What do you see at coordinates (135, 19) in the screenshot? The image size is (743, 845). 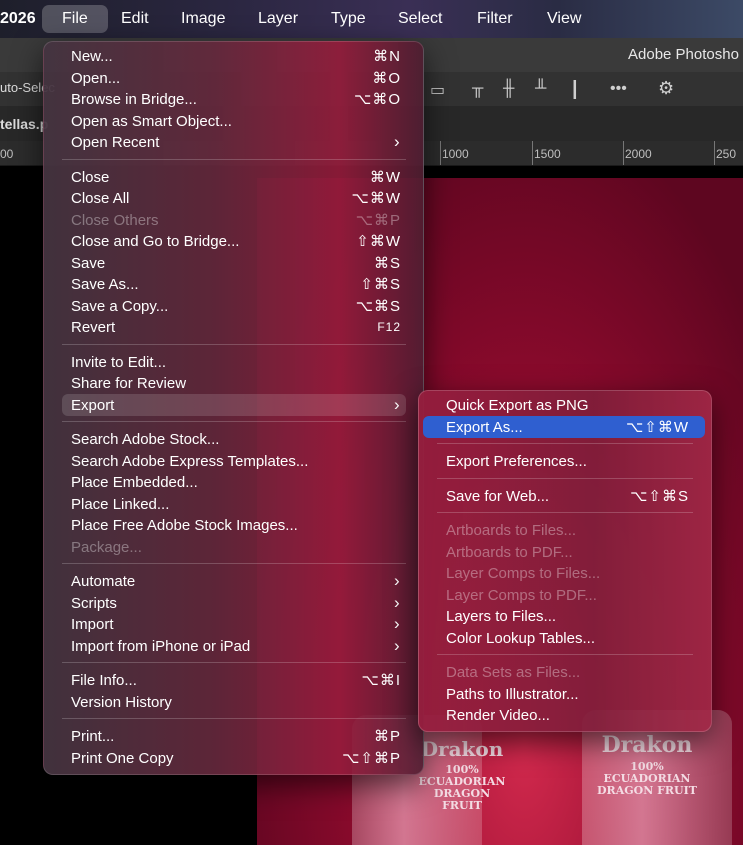 I see `menu-edit: Edit` at bounding box center [135, 19].